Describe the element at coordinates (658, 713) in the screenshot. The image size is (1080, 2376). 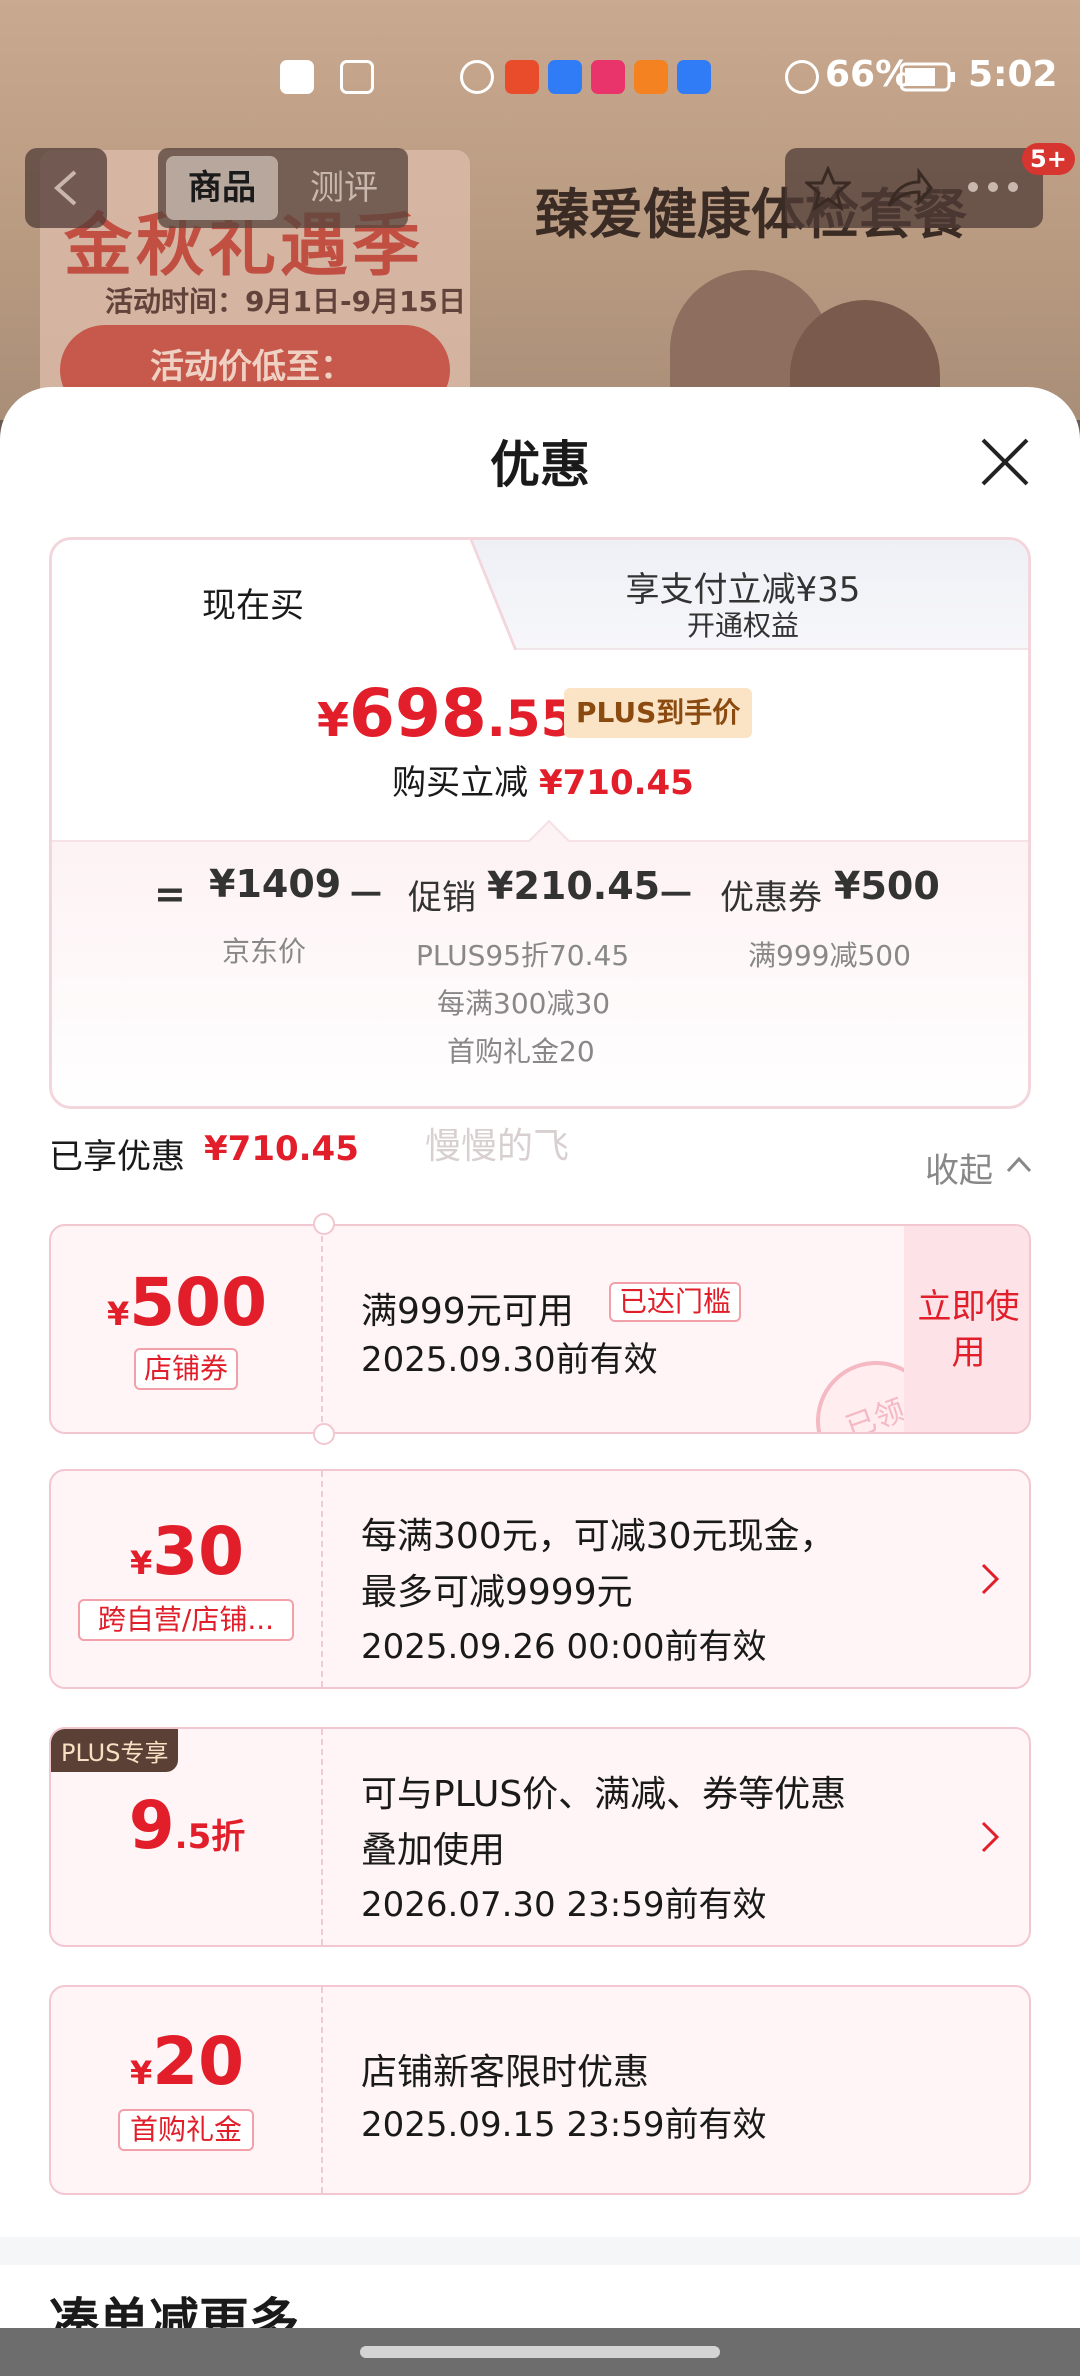
I see `plus-price-tag: PLUS到手价` at that location.